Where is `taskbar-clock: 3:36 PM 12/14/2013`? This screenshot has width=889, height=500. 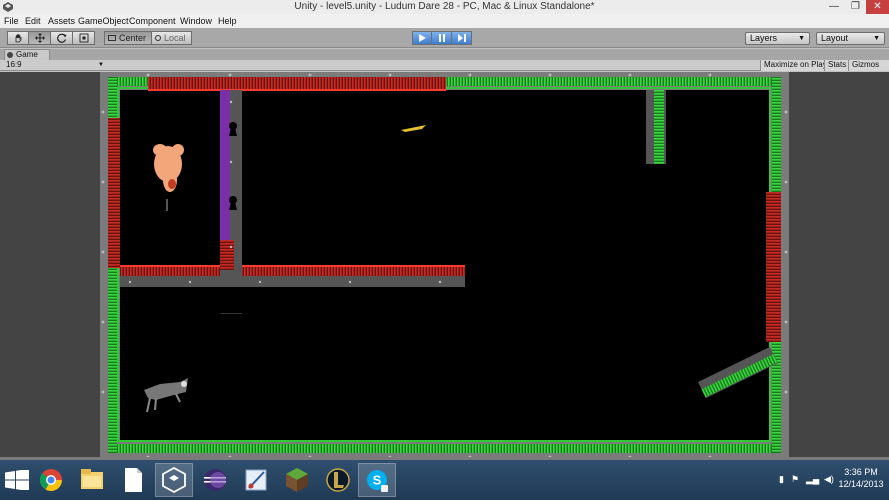
taskbar-clock: 3:36 PM 12/14/2013 is located at coordinates (861, 478).